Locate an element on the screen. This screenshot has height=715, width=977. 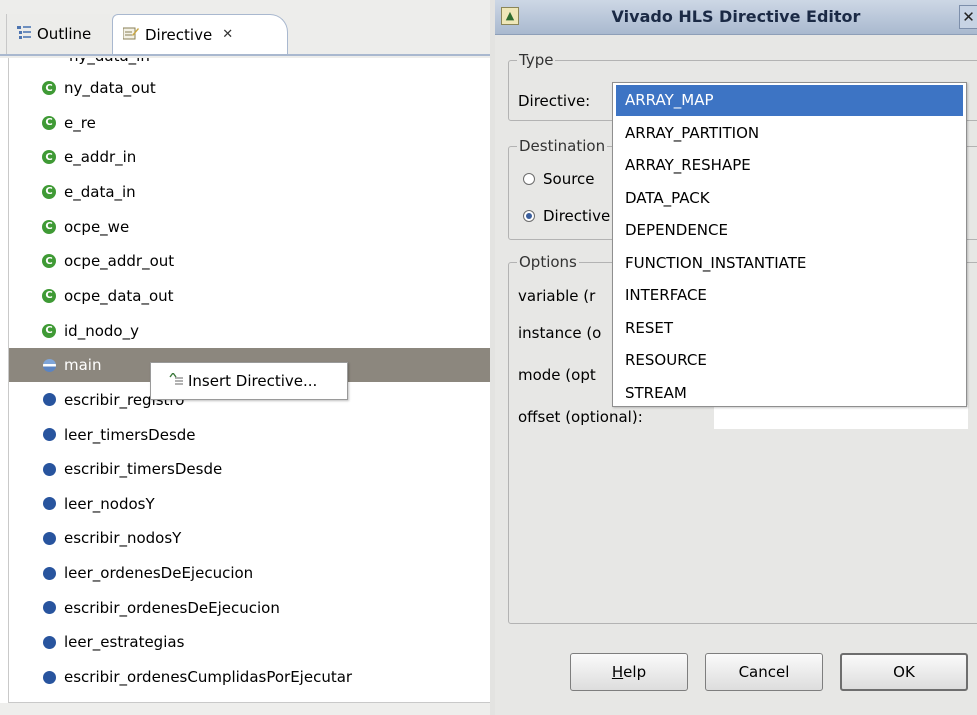
dropdown-option: ARRAY_RESHAPE is located at coordinates (789, 165).